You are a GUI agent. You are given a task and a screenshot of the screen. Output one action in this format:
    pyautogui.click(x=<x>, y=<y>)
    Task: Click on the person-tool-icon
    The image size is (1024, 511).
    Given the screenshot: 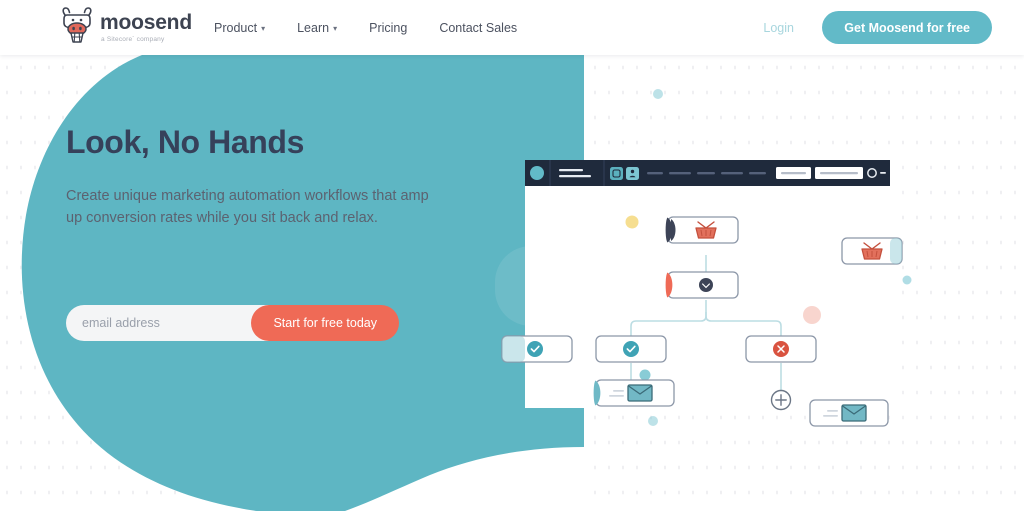 What is the action you would take?
    pyautogui.click(x=632, y=173)
    